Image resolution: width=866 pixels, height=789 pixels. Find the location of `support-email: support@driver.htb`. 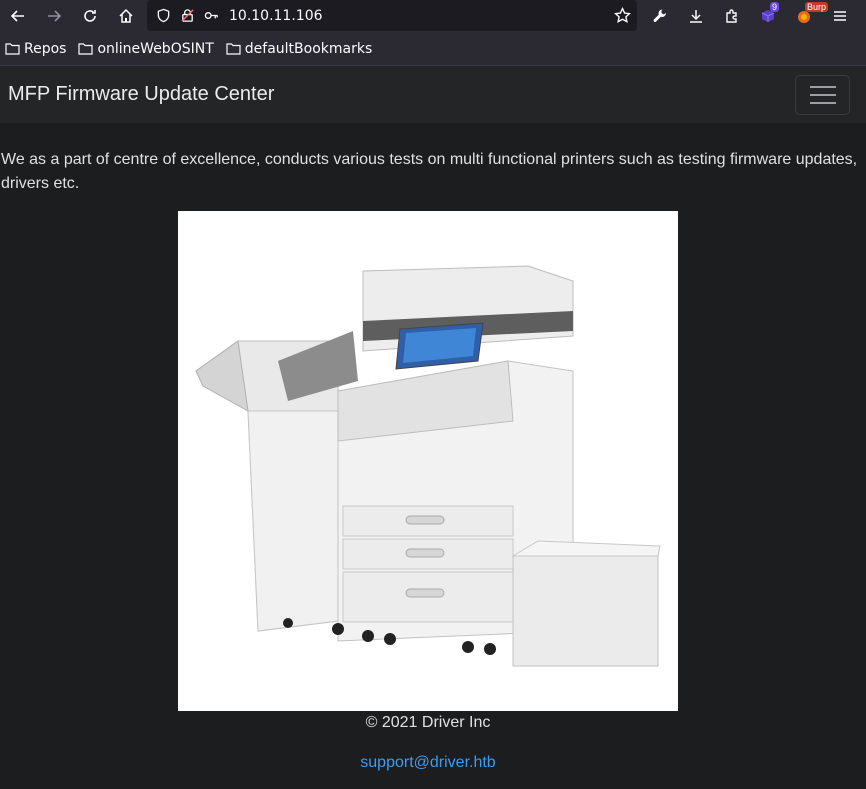

support-email: support@driver.htb is located at coordinates (427, 762).